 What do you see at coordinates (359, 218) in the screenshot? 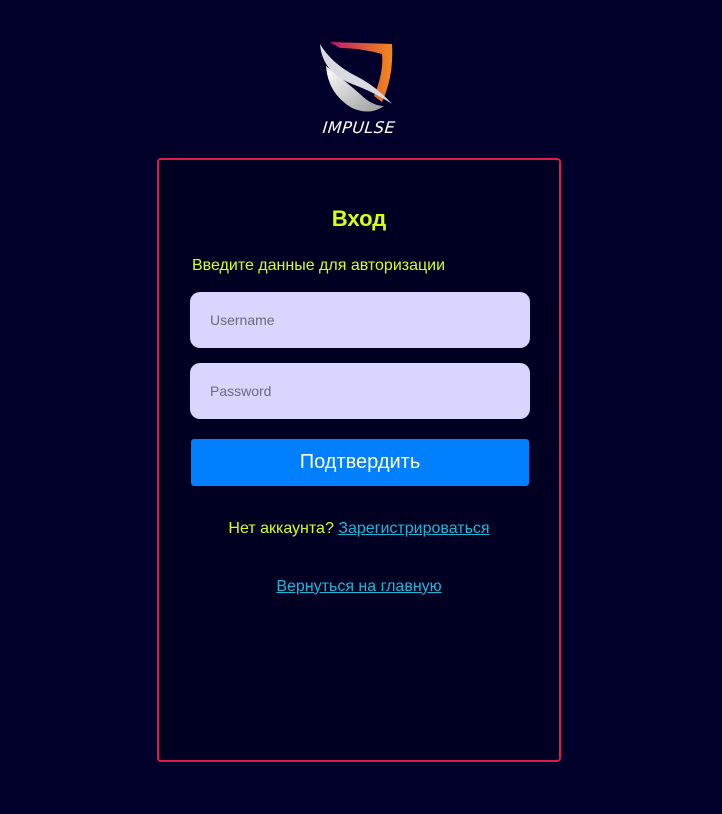
I see `login-title: Вход` at bounding box center [359, 218].